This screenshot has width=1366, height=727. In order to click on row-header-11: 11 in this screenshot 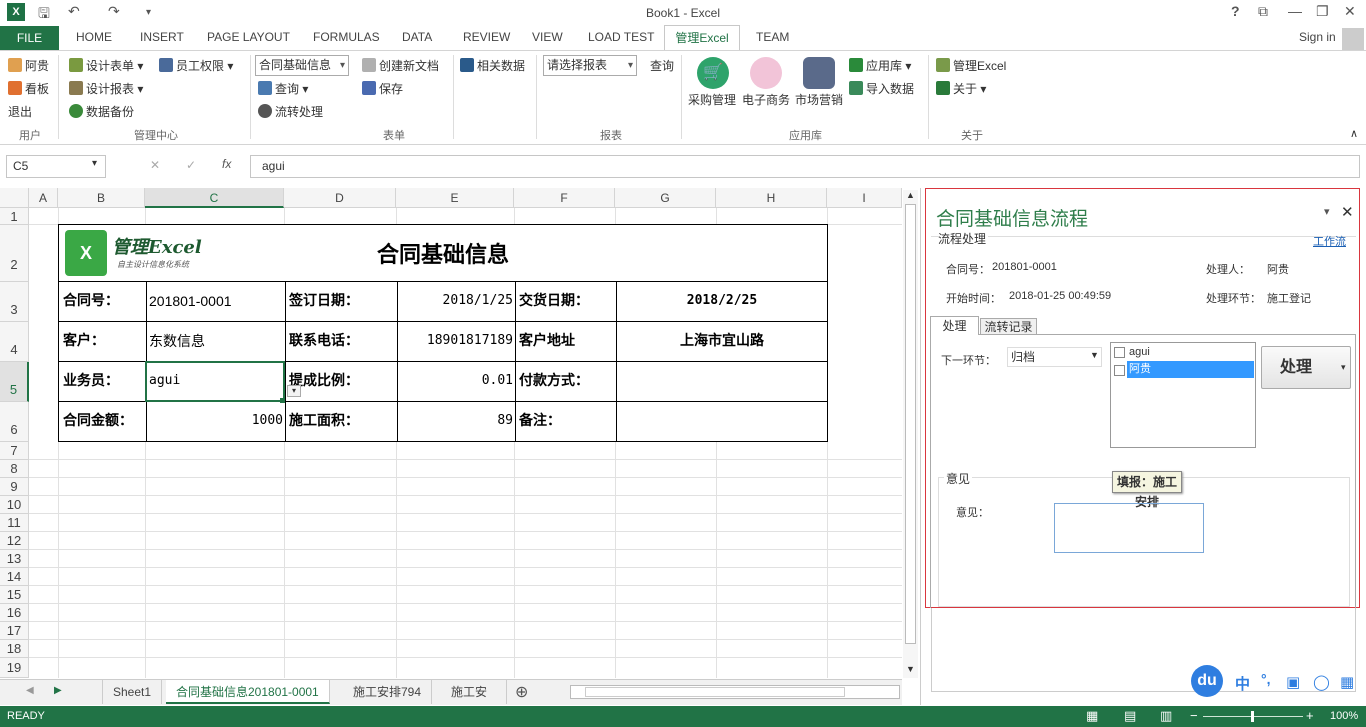, I will do `click(14, 523)`.